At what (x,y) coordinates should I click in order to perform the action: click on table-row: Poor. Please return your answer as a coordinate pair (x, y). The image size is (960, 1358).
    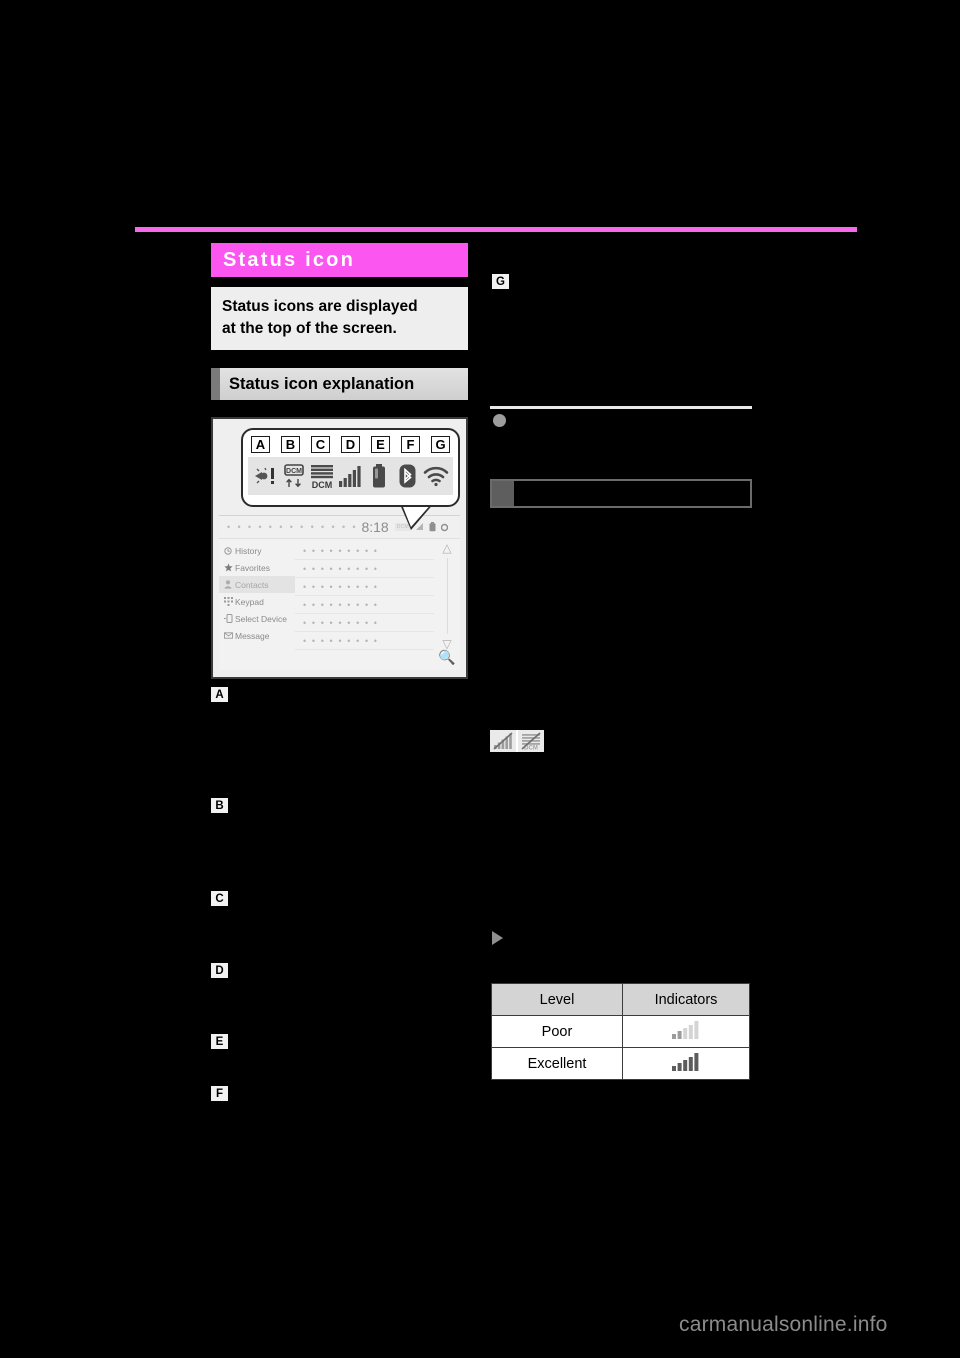
    Looking at the image, I should click on (620, 1031).